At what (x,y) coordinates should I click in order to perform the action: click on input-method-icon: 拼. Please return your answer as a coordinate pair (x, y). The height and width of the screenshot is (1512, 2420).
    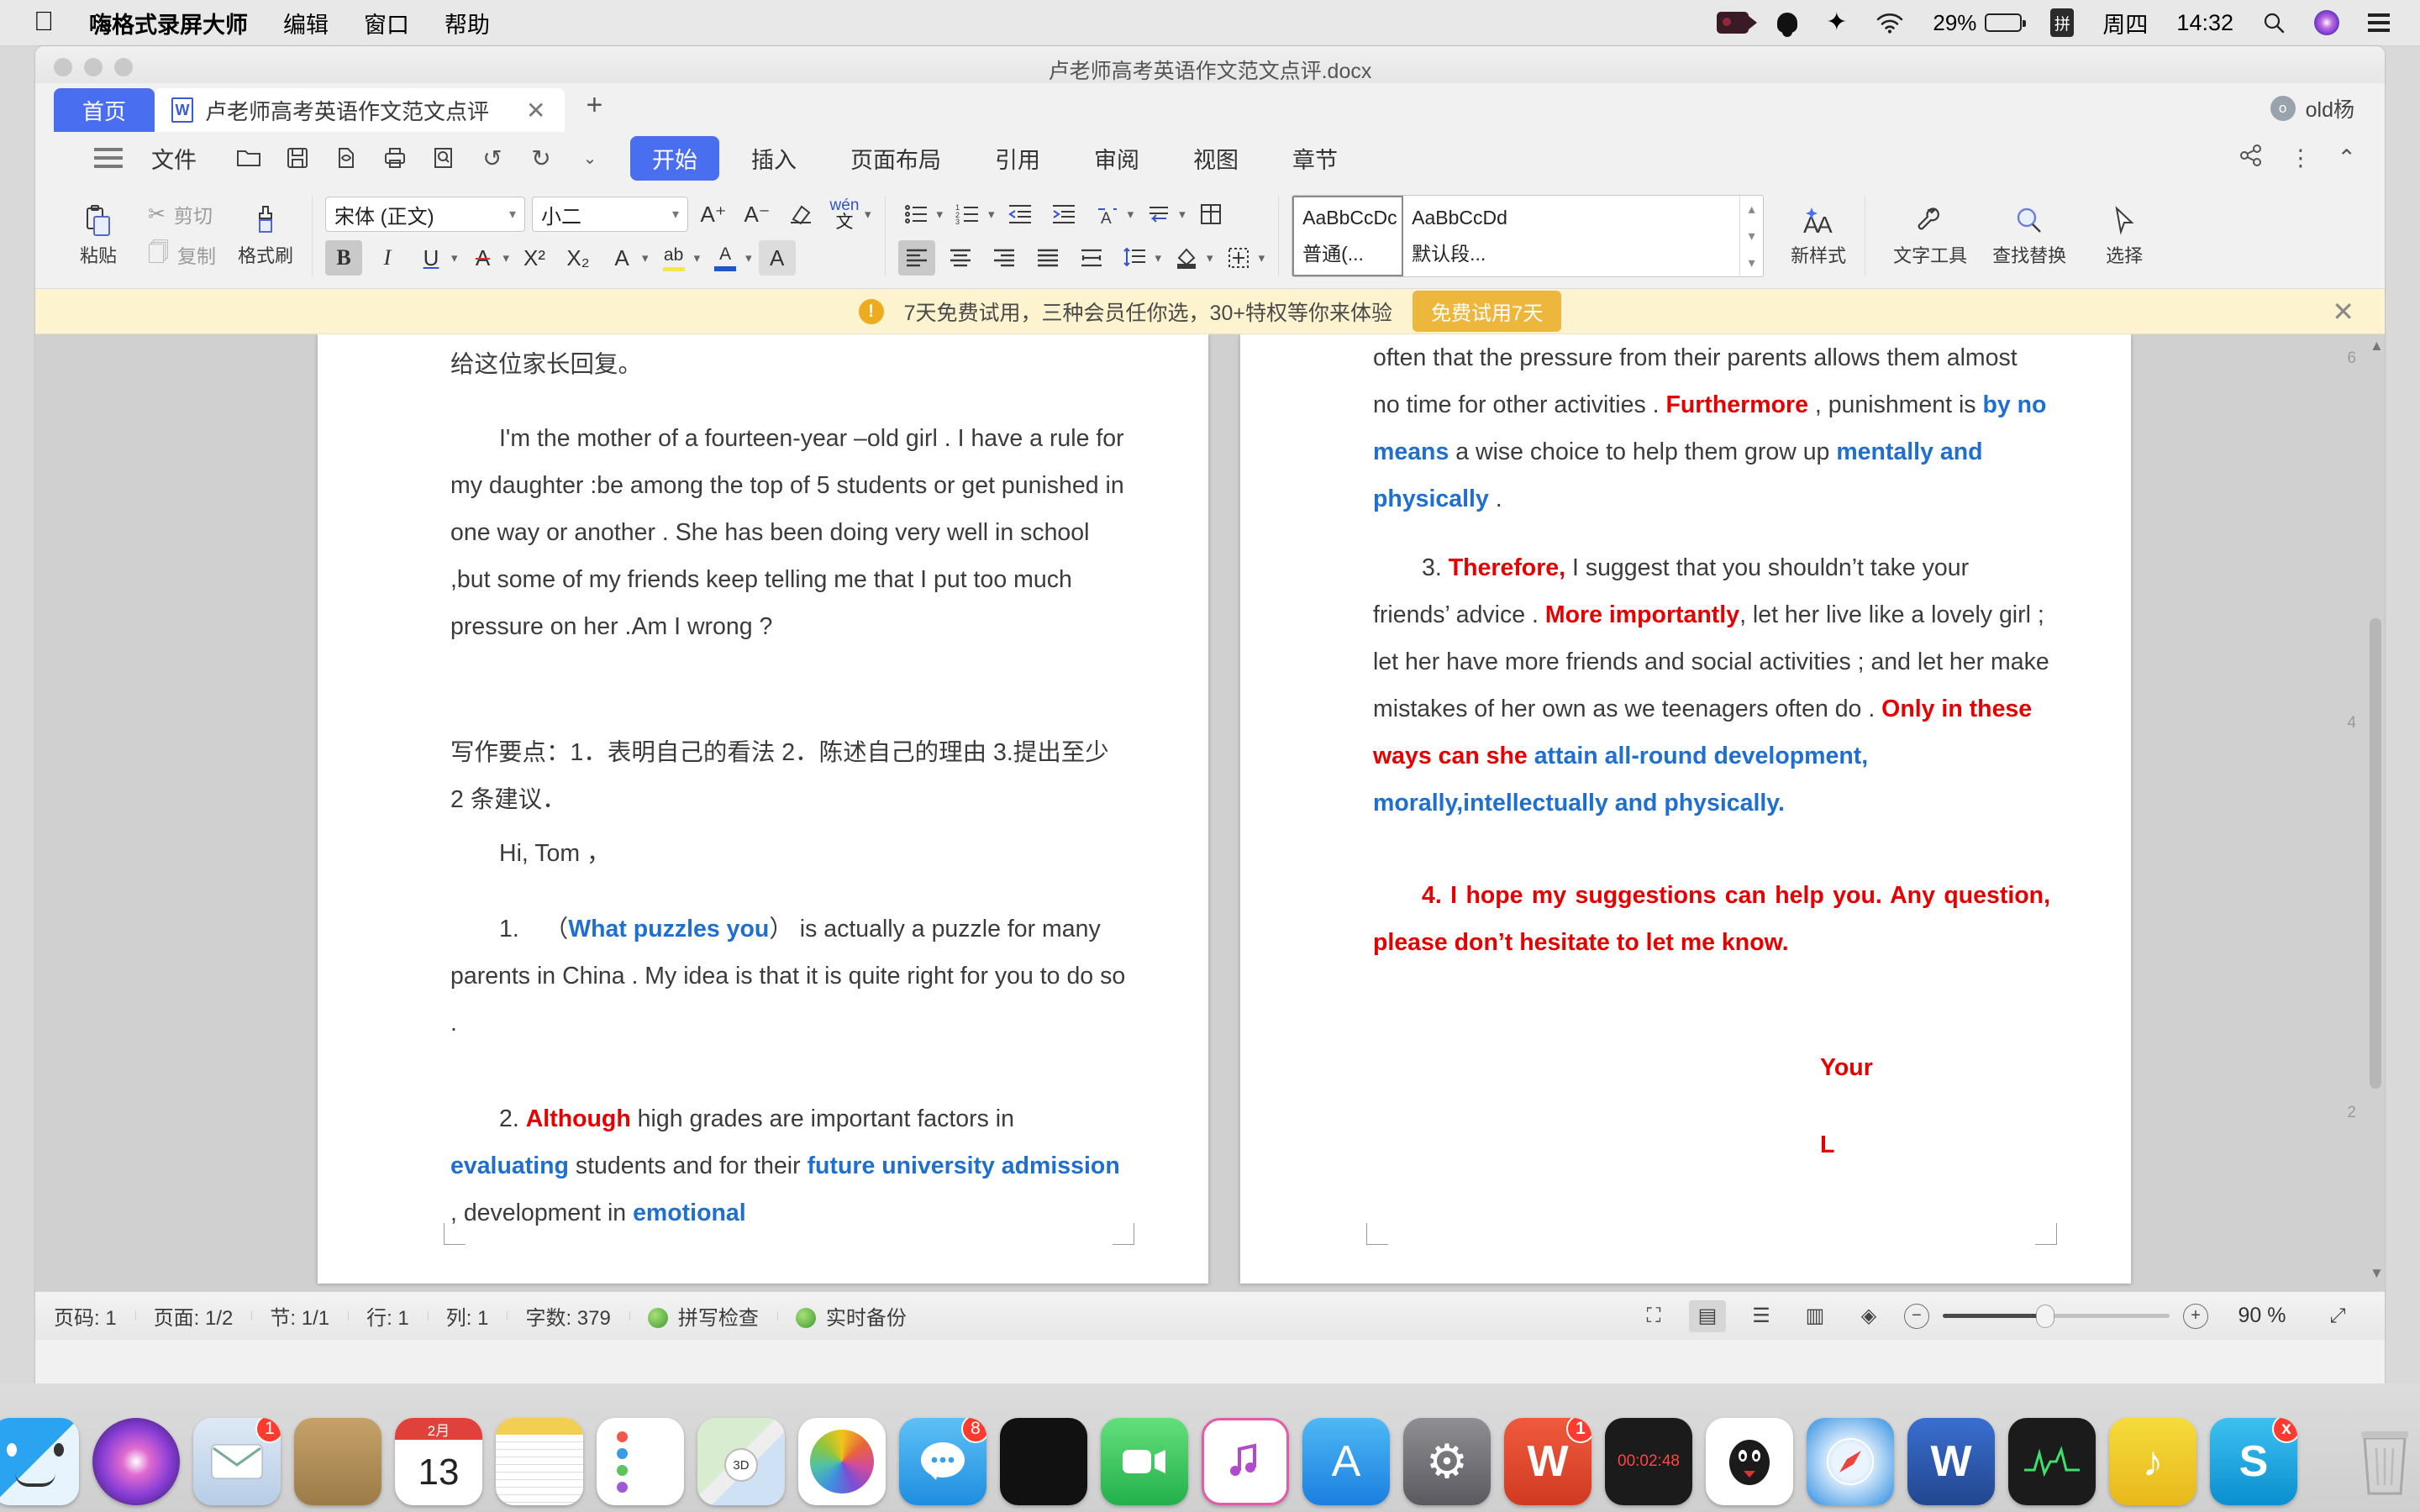
    Looking at the image, I should click on (2062, 22).